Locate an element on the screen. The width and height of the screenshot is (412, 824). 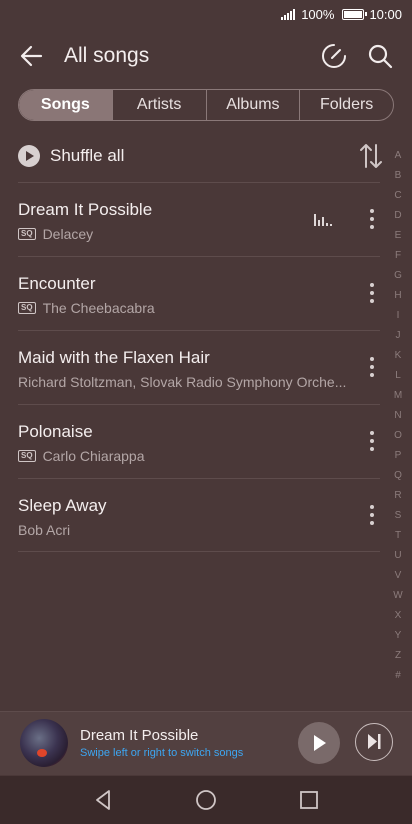
alphabet-letter: W is located at coordinates (397, 596).